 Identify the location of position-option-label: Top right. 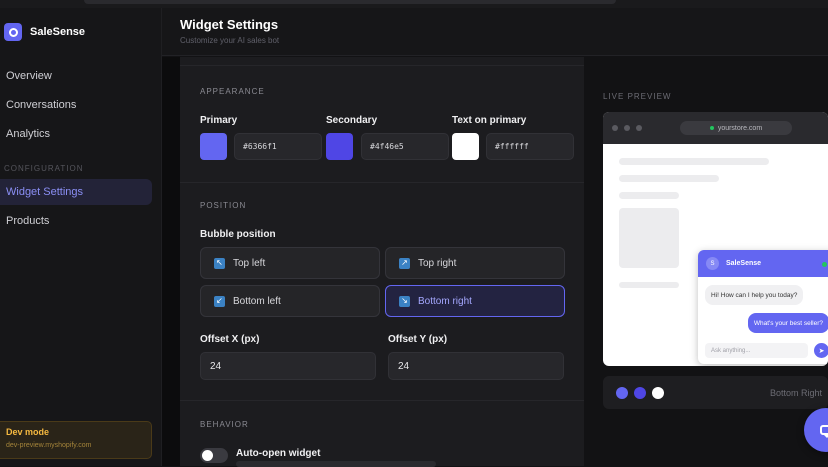
(437, 263).